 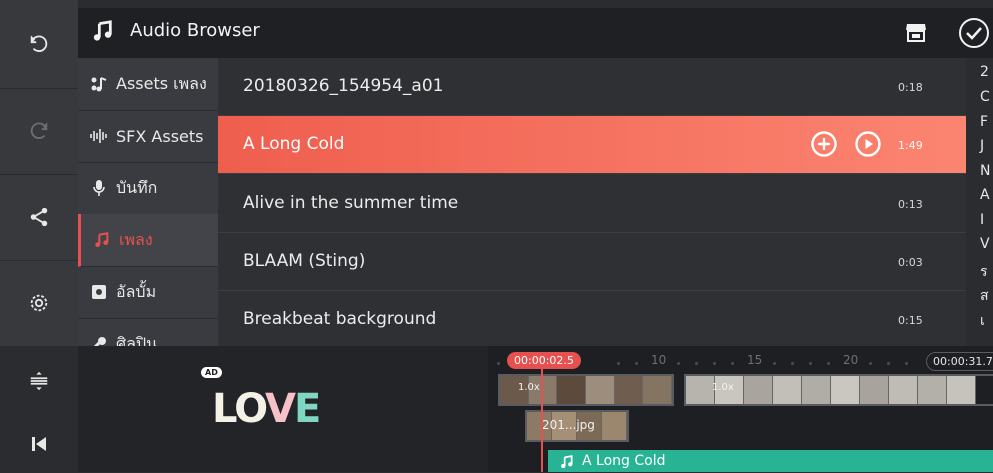 I want to click on index-letter: V, so click(x=985, y=244).